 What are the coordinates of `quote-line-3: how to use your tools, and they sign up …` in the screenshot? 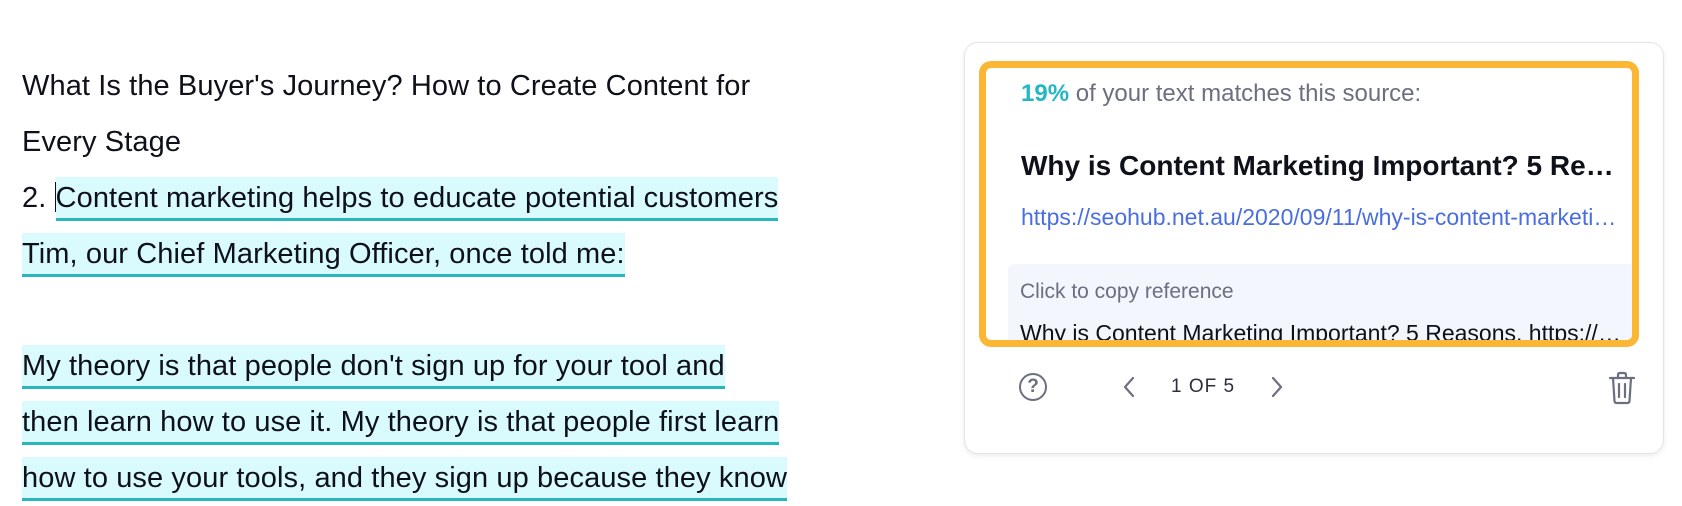 It's located at (472, 478).